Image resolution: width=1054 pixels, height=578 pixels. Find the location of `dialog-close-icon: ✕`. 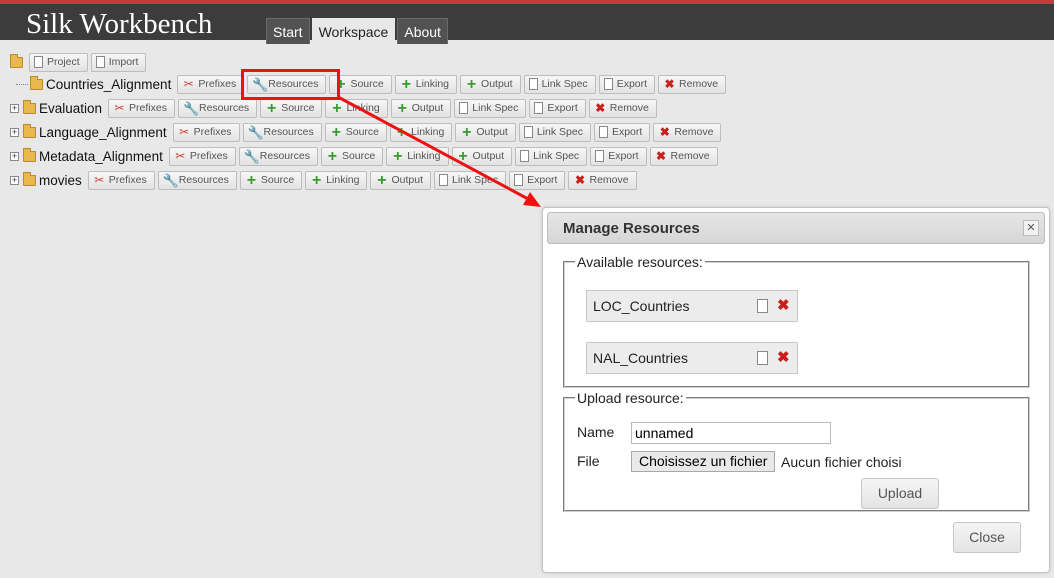

dialog-close-icon: ✕ is located at coordinates (1031, 228).